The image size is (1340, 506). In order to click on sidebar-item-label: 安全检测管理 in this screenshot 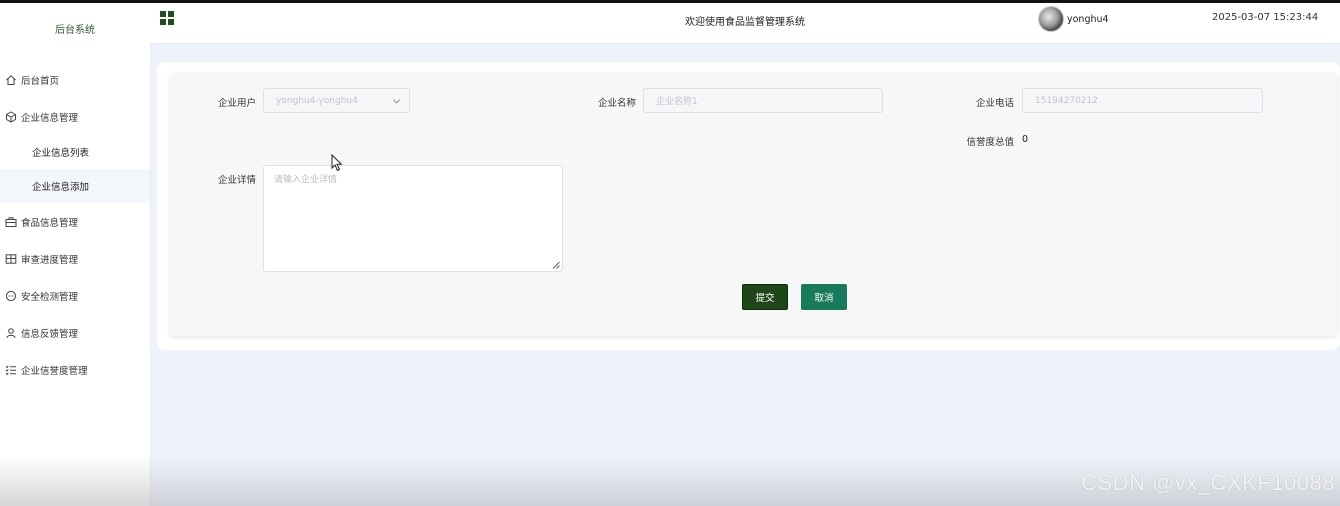, I will do `click(50, 297)`.